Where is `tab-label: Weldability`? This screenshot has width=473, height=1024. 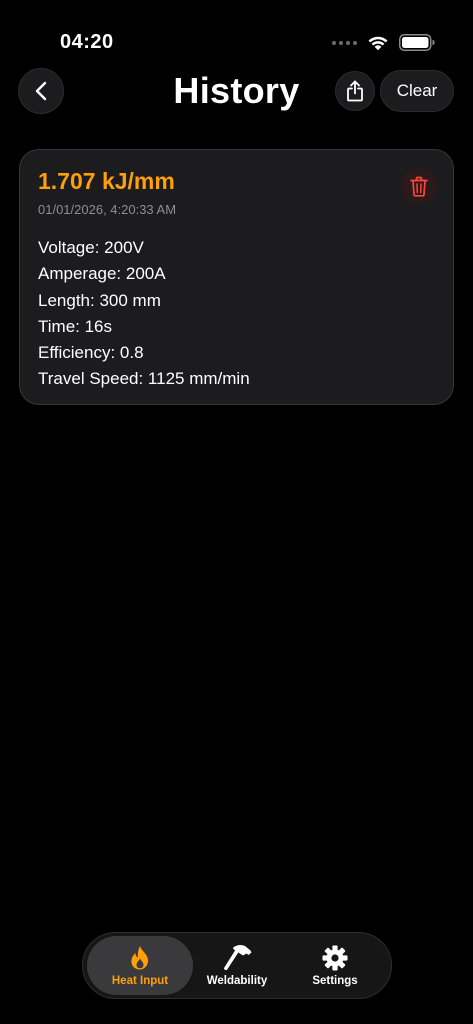
tab-label: Weldability is located at coordinates (237, 981).